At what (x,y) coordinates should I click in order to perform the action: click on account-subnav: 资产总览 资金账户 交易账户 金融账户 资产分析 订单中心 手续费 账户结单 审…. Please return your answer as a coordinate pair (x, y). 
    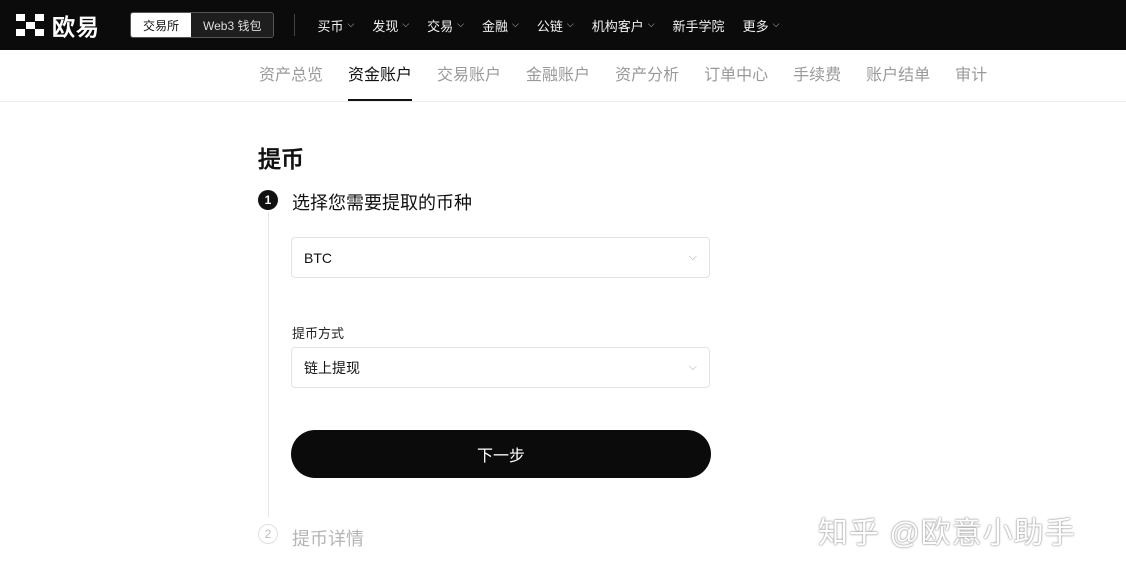
    Looking at the image, I should click on (563, 76).